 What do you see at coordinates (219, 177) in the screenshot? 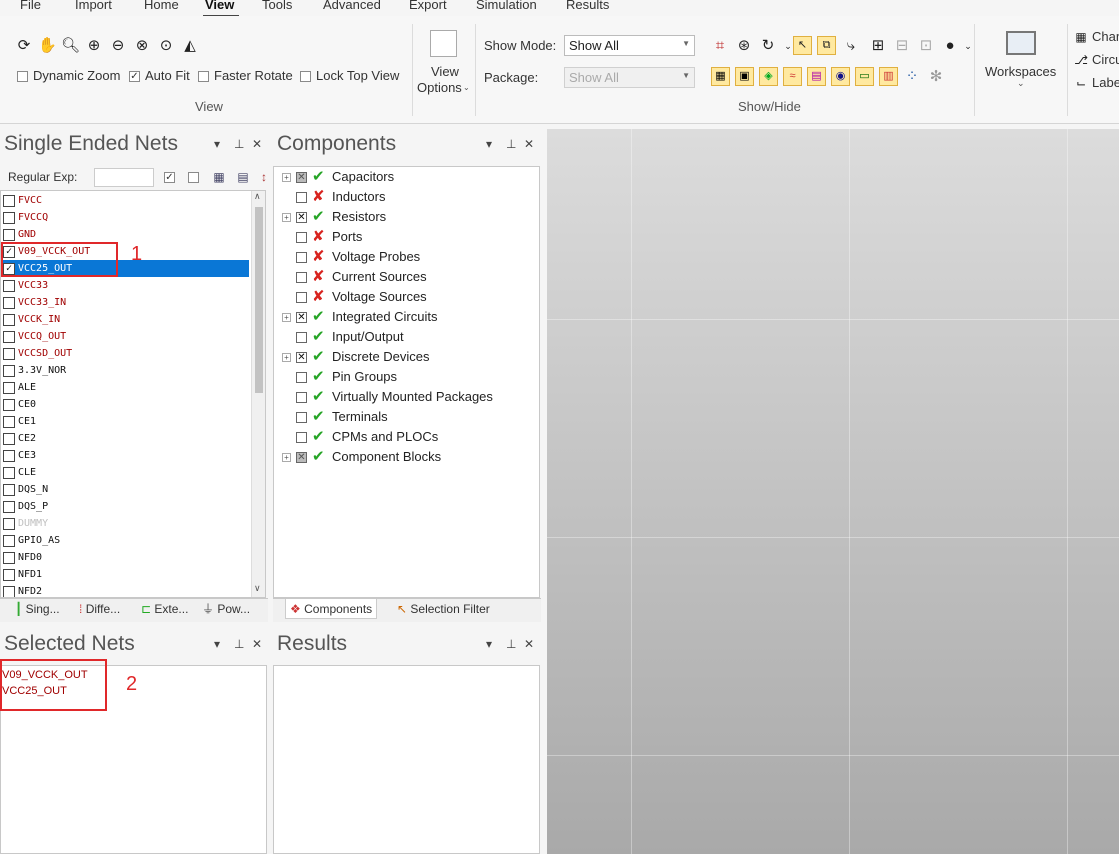
I see `table-icon: ▦` at bounding box center [219, 177].